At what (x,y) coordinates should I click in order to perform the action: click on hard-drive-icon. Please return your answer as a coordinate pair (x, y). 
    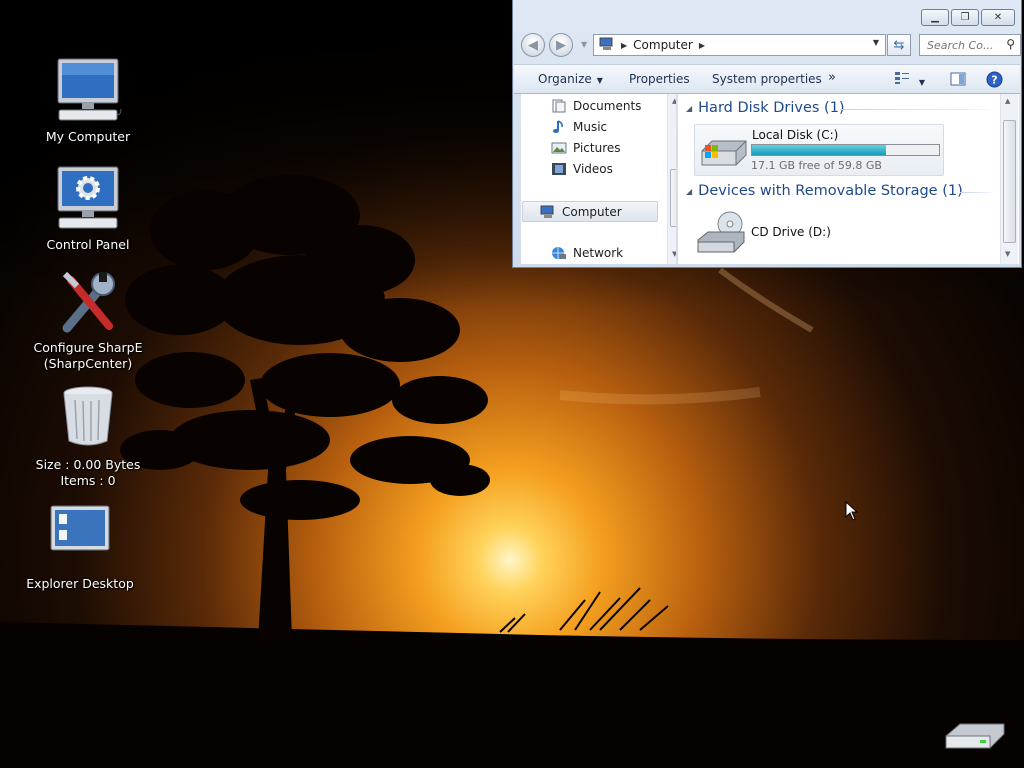
    Looking at the image, I should click on (723, 153).